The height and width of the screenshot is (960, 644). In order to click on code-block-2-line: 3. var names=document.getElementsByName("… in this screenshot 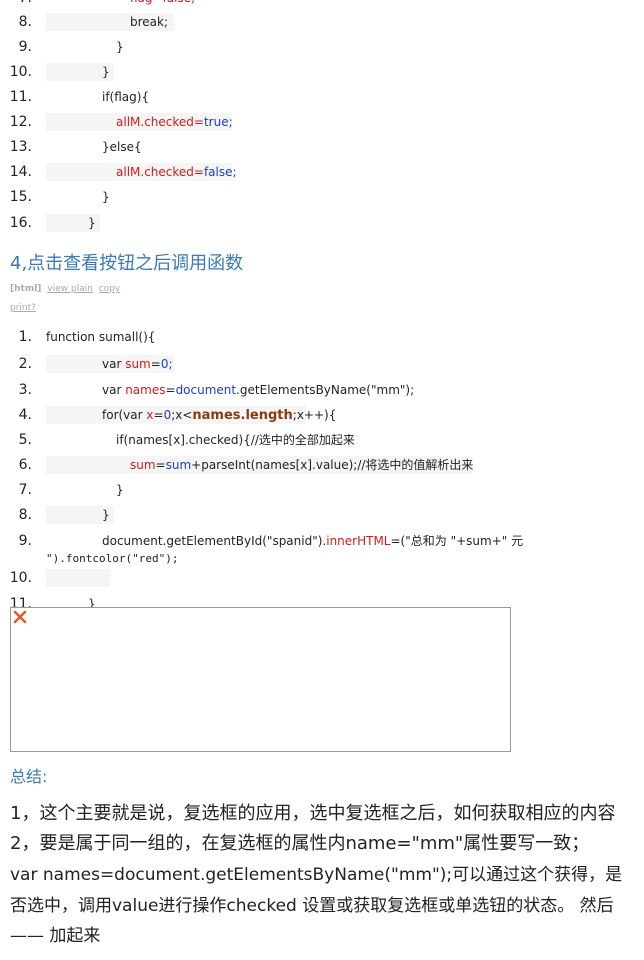, I will do `click(260, 392)`.